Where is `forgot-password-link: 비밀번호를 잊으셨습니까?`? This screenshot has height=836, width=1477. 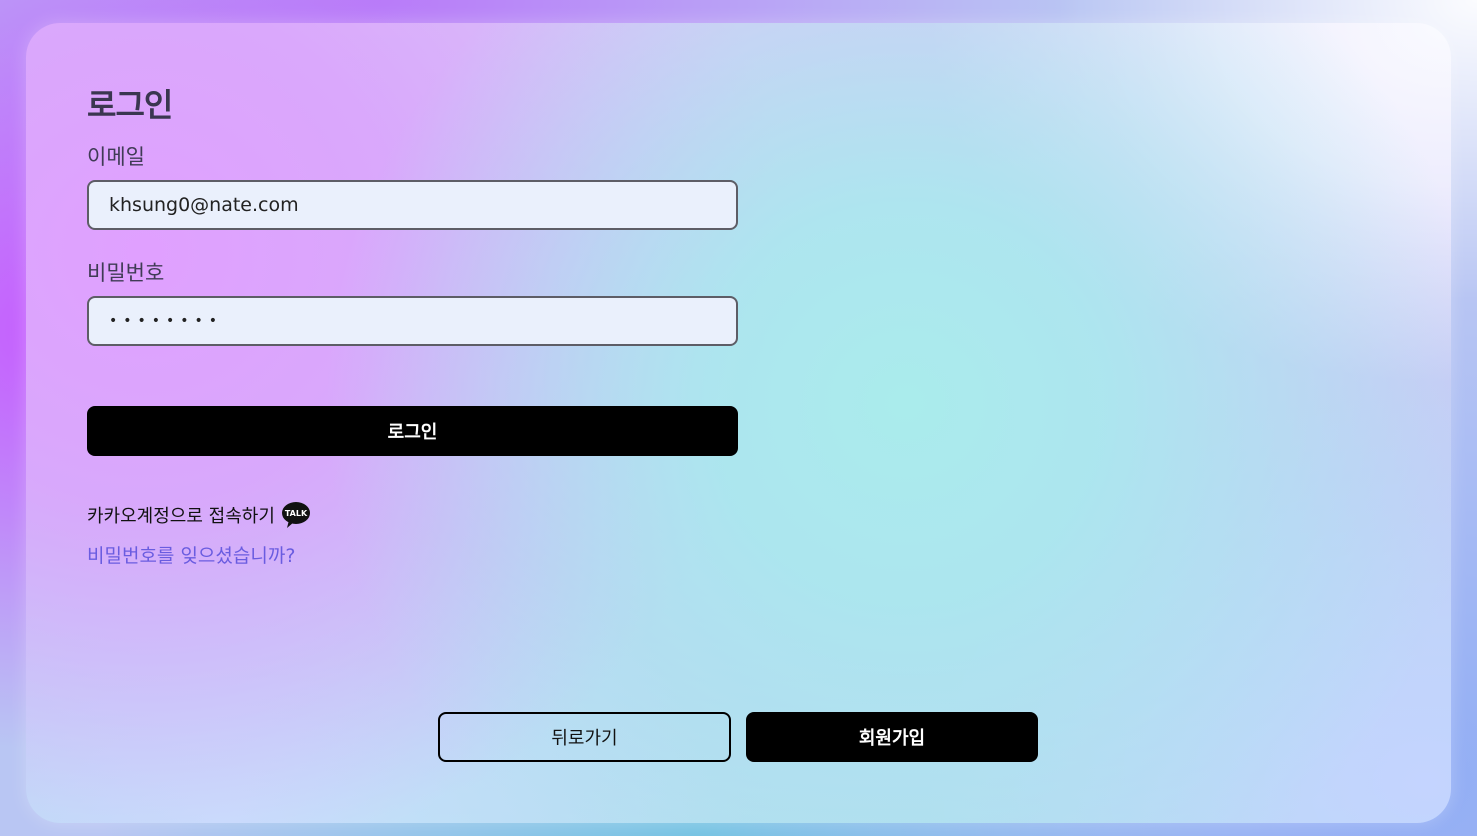 forgot-password-link: 비밀번호를 잊으셨습니까? is located at coordinates (191, 554).